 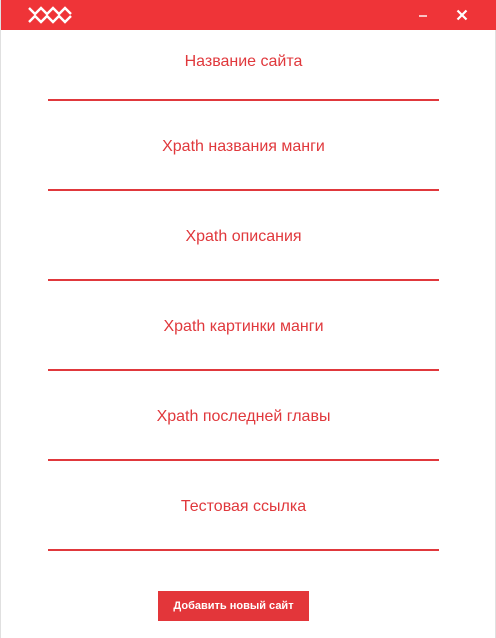 What do you see at coordinates (243, 370) in the screenshot?
I see `xpath-image-underline` at bounding box center [243, 370].